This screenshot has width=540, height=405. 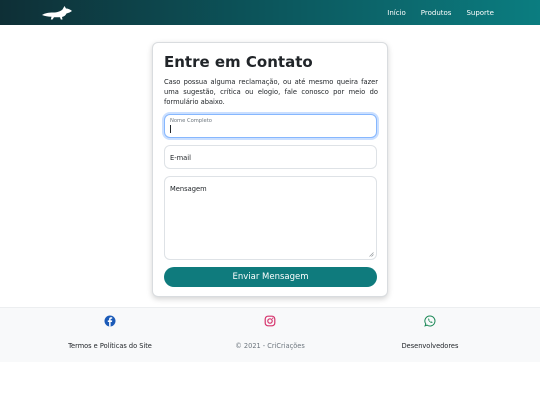 I want to click on developers-link: Desenvolvedores, so click(x=430, y=346).